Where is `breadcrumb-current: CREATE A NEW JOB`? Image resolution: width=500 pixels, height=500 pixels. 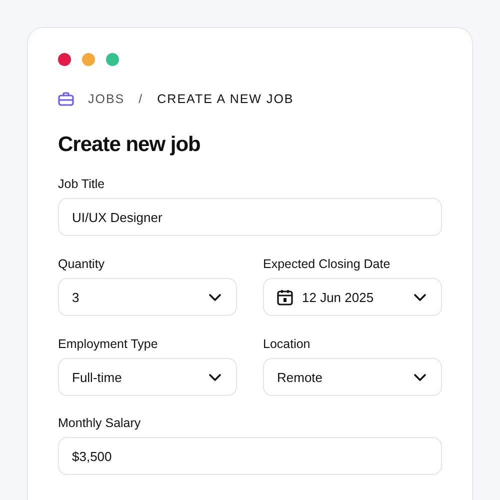
breadcrumb-current: CREATE A NEW JOB is located at coordinates (225, 99).